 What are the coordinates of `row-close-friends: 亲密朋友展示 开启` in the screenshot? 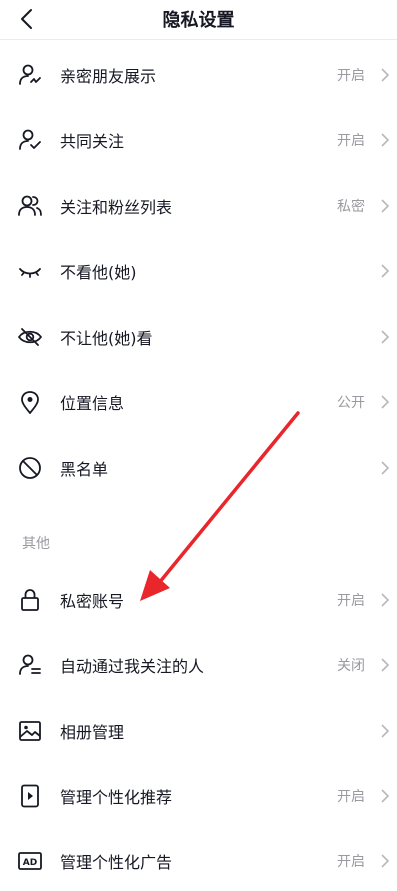 It's located at (198, 75).